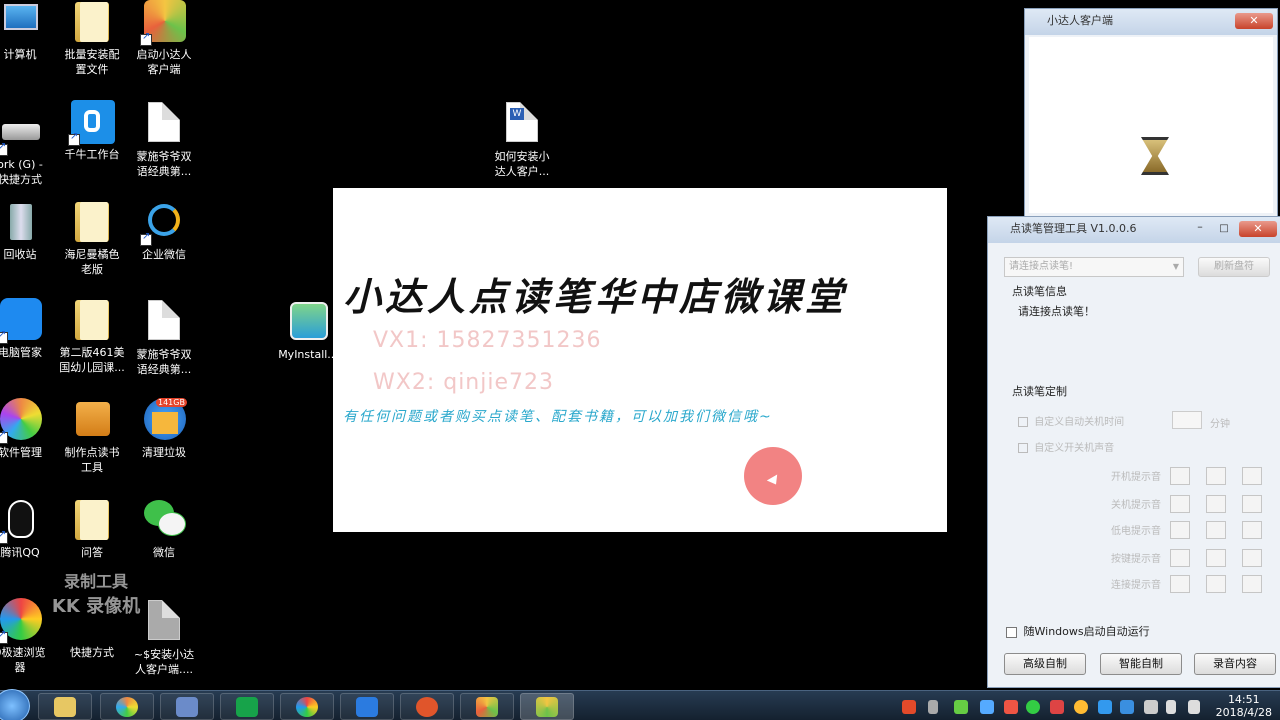  I want to click on desktop-icon-recycle-bin: 回收站, so click(29, 231).